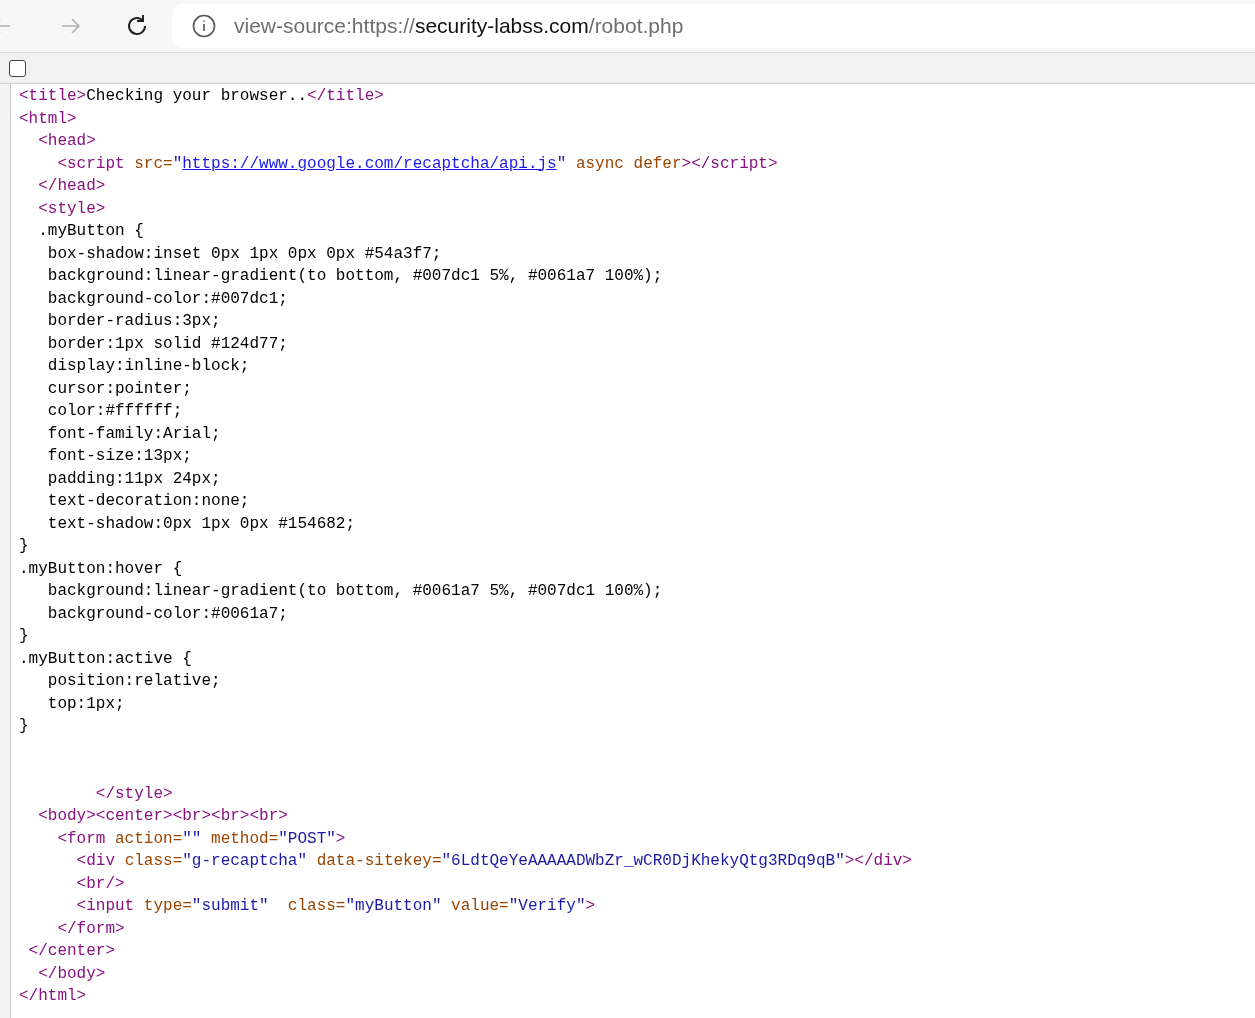 This screenshot has height=1018, width=1255. What do you see at coordinates (459, 26) in the screenshot?
I see `address-text: view-source:https://security-labss.com/robot.php` at bounding box center [459, 26].